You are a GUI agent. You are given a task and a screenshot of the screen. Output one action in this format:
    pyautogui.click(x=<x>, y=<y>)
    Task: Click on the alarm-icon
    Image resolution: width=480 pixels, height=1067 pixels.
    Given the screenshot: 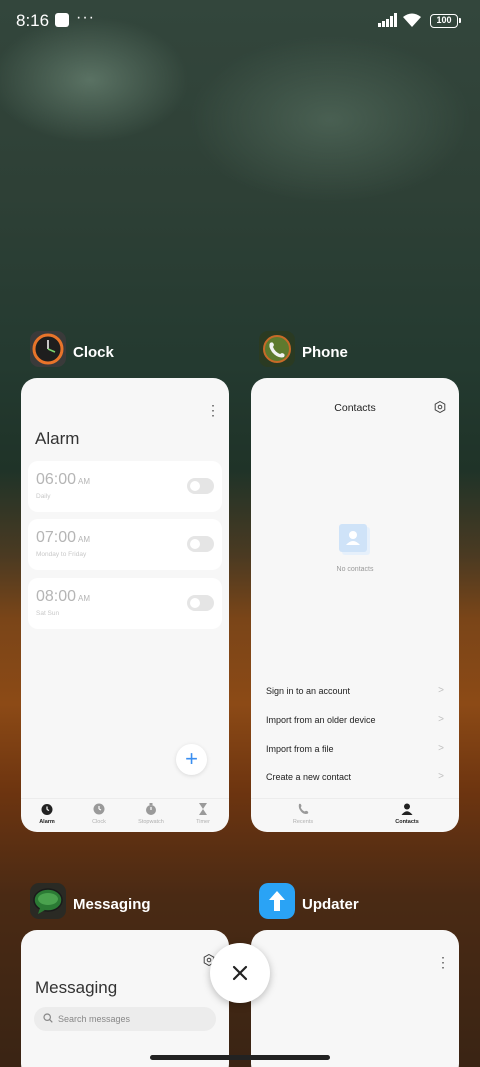 What is the action you would take?
    pyautogui.click(x=47, y=809)
    